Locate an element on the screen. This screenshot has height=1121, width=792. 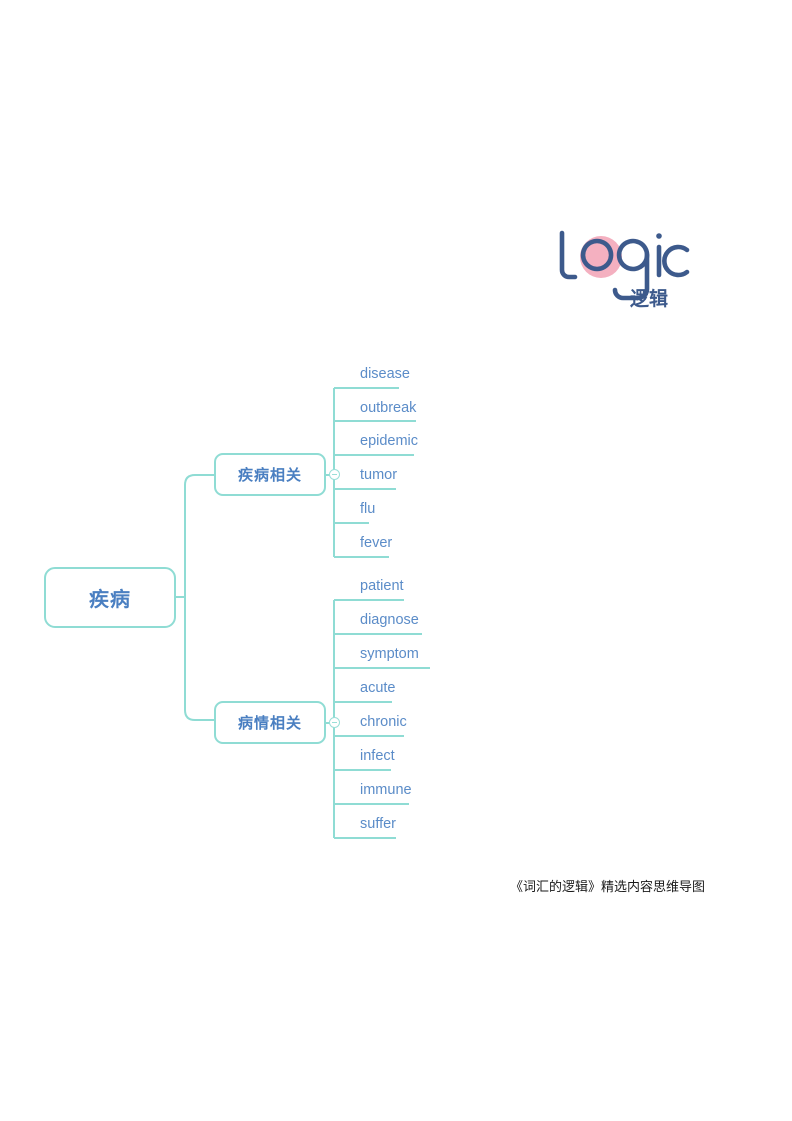
leaf-label: patient is located at coordinates (382, 586).